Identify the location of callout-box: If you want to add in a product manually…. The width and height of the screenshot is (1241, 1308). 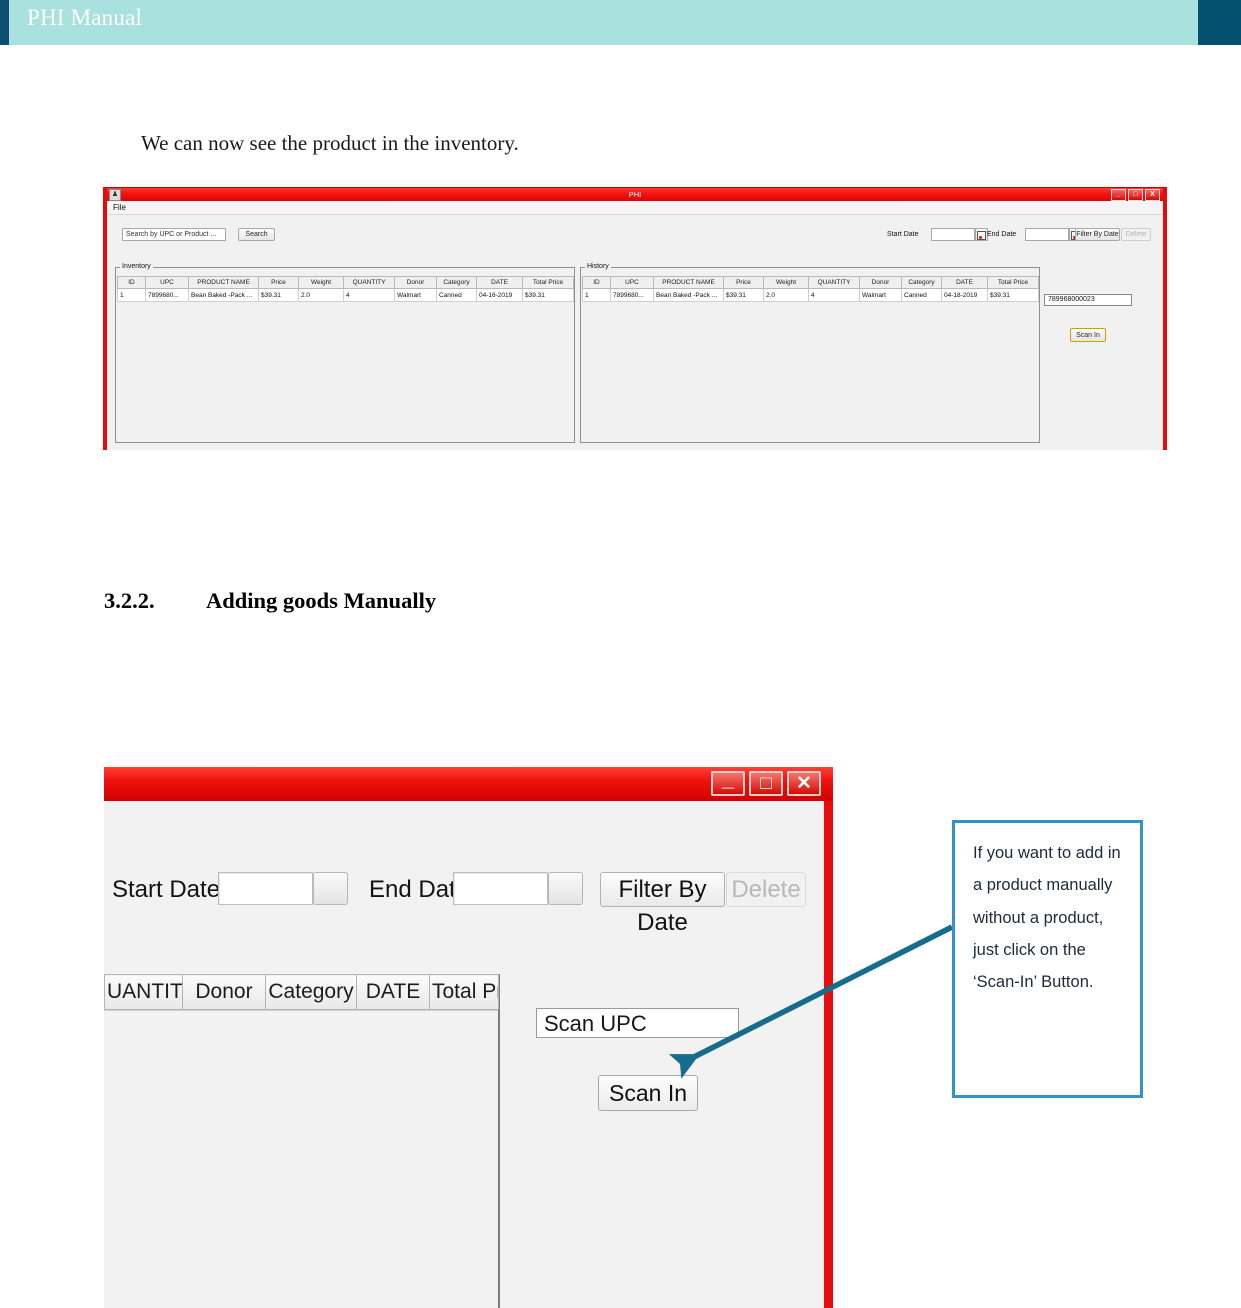
(1047, 959).